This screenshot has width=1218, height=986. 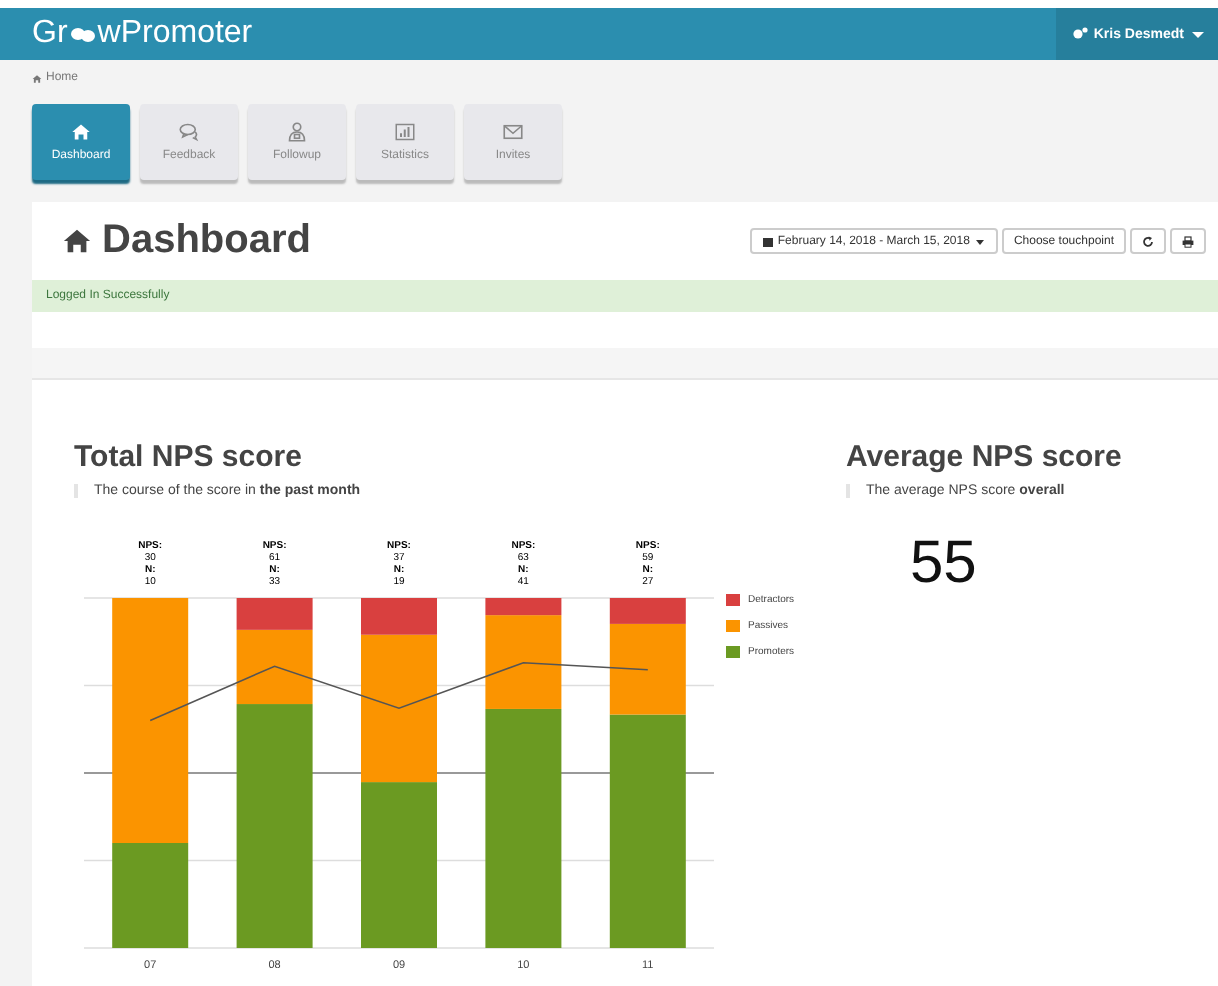 I want to click on person-icon, so click(x=297, y=132).